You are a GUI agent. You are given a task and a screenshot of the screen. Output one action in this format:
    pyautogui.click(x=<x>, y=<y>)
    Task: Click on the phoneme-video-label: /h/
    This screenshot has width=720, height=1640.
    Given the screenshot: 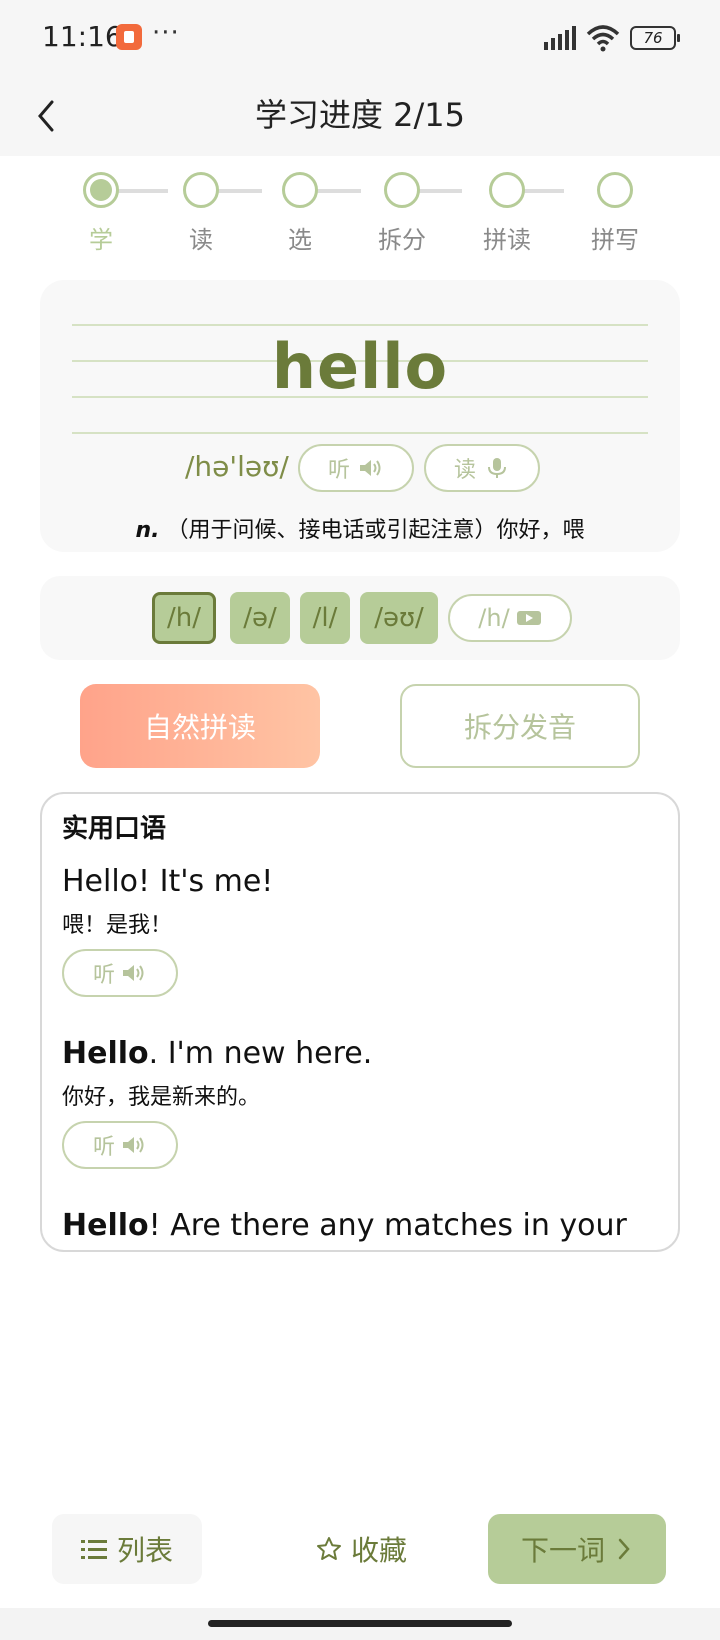 What is the action you would take?
    pyautogui.click(x=494, y=618)
    